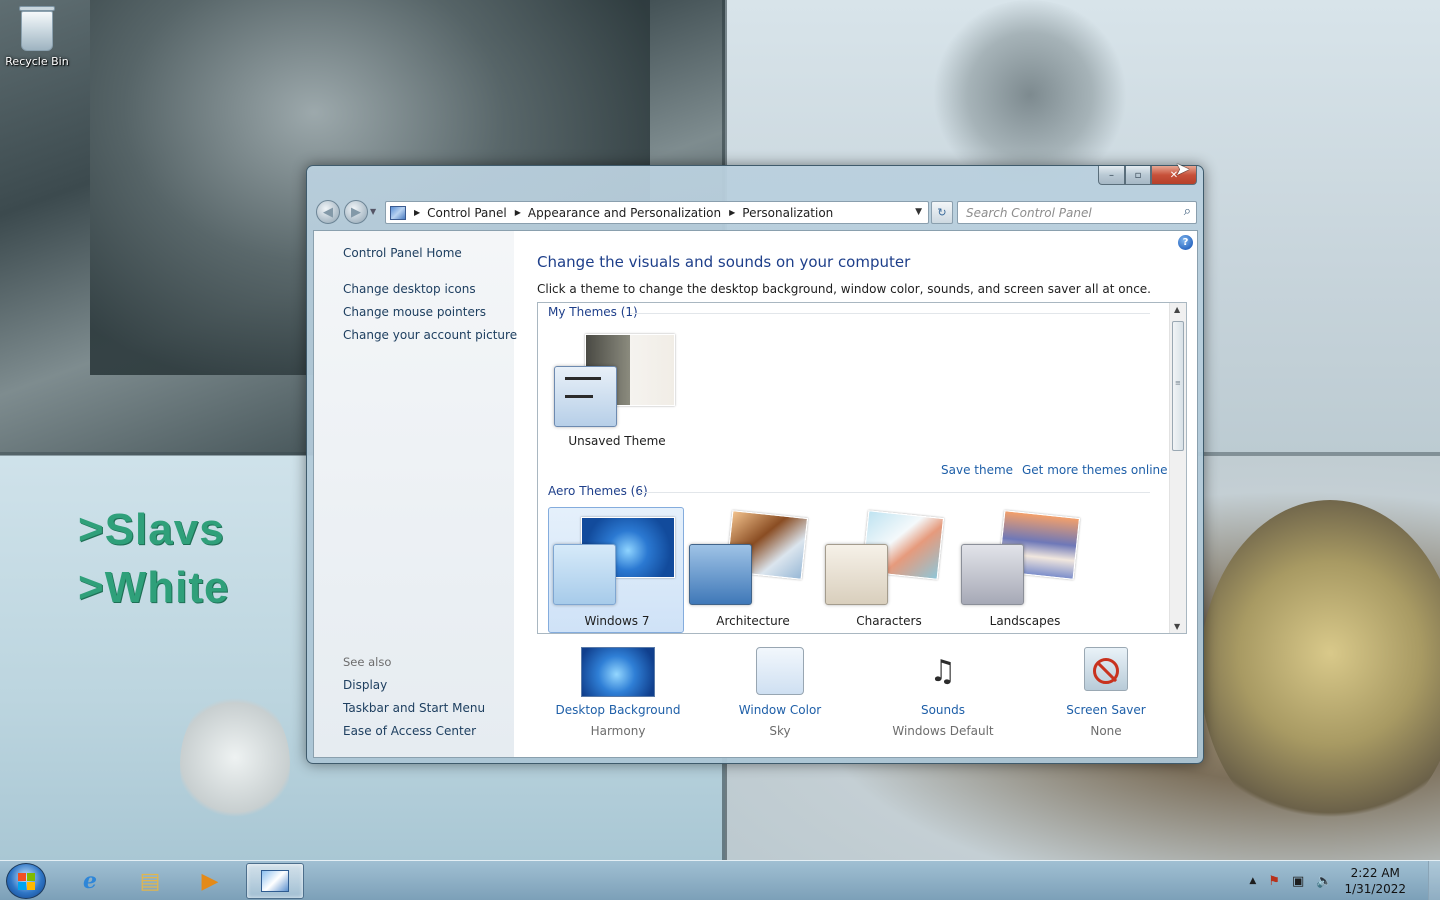 This screenshot has width=1440, height=900. Describe the element at coordinates (1183, 169) in the screenshot. I see `mouse-cursor-icon: ➤` at that location.